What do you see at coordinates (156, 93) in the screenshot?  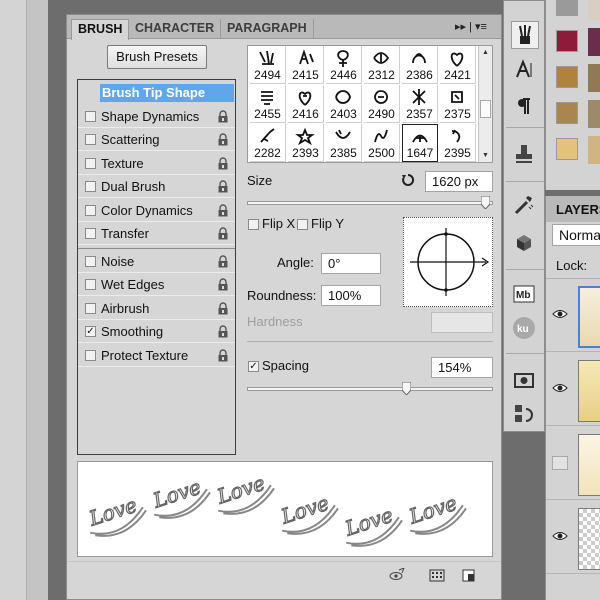 I see `brush-option-brush-tip-shape: Brush Tip Shape` at bounding box center [156, 93].